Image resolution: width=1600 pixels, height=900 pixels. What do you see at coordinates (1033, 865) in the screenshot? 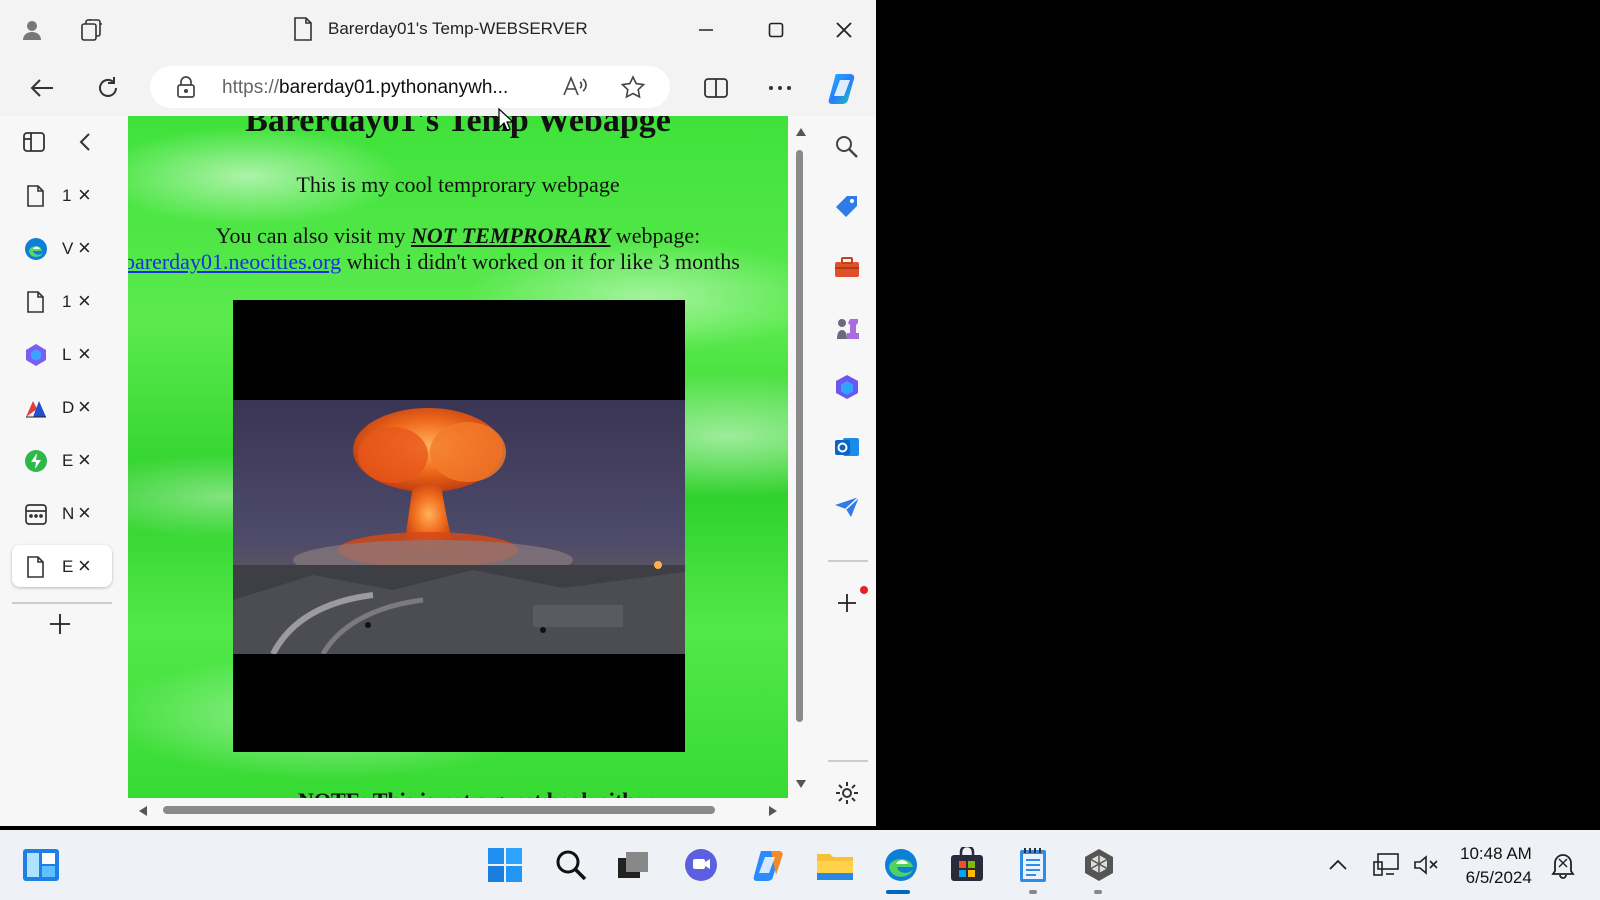
I see `notepad-icon` at bounding box center [1033, 865].